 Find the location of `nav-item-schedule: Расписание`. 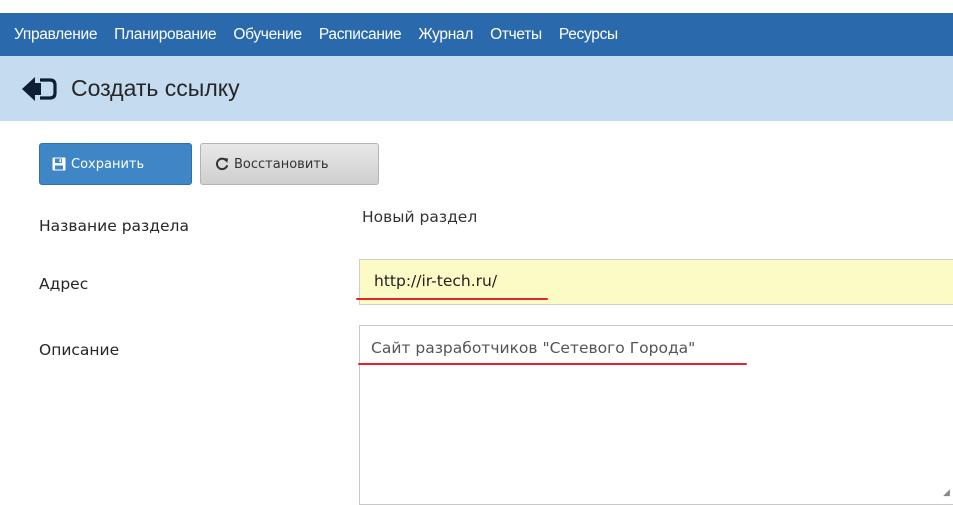

nav-item-schedule: Расписание is located at coordinates (360, 35).